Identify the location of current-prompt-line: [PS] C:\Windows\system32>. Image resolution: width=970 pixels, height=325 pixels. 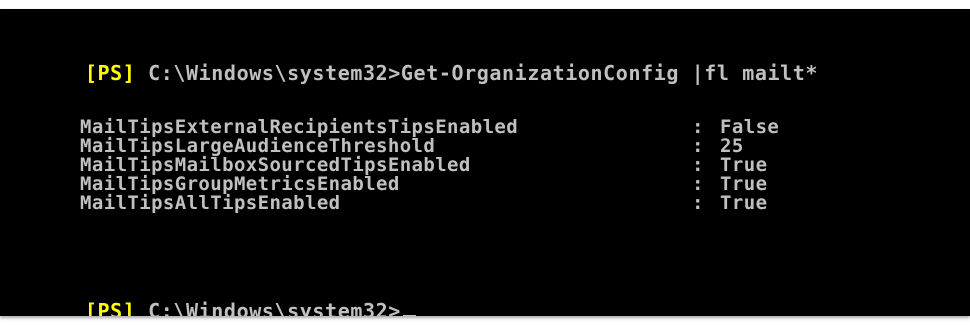
(212, 295).